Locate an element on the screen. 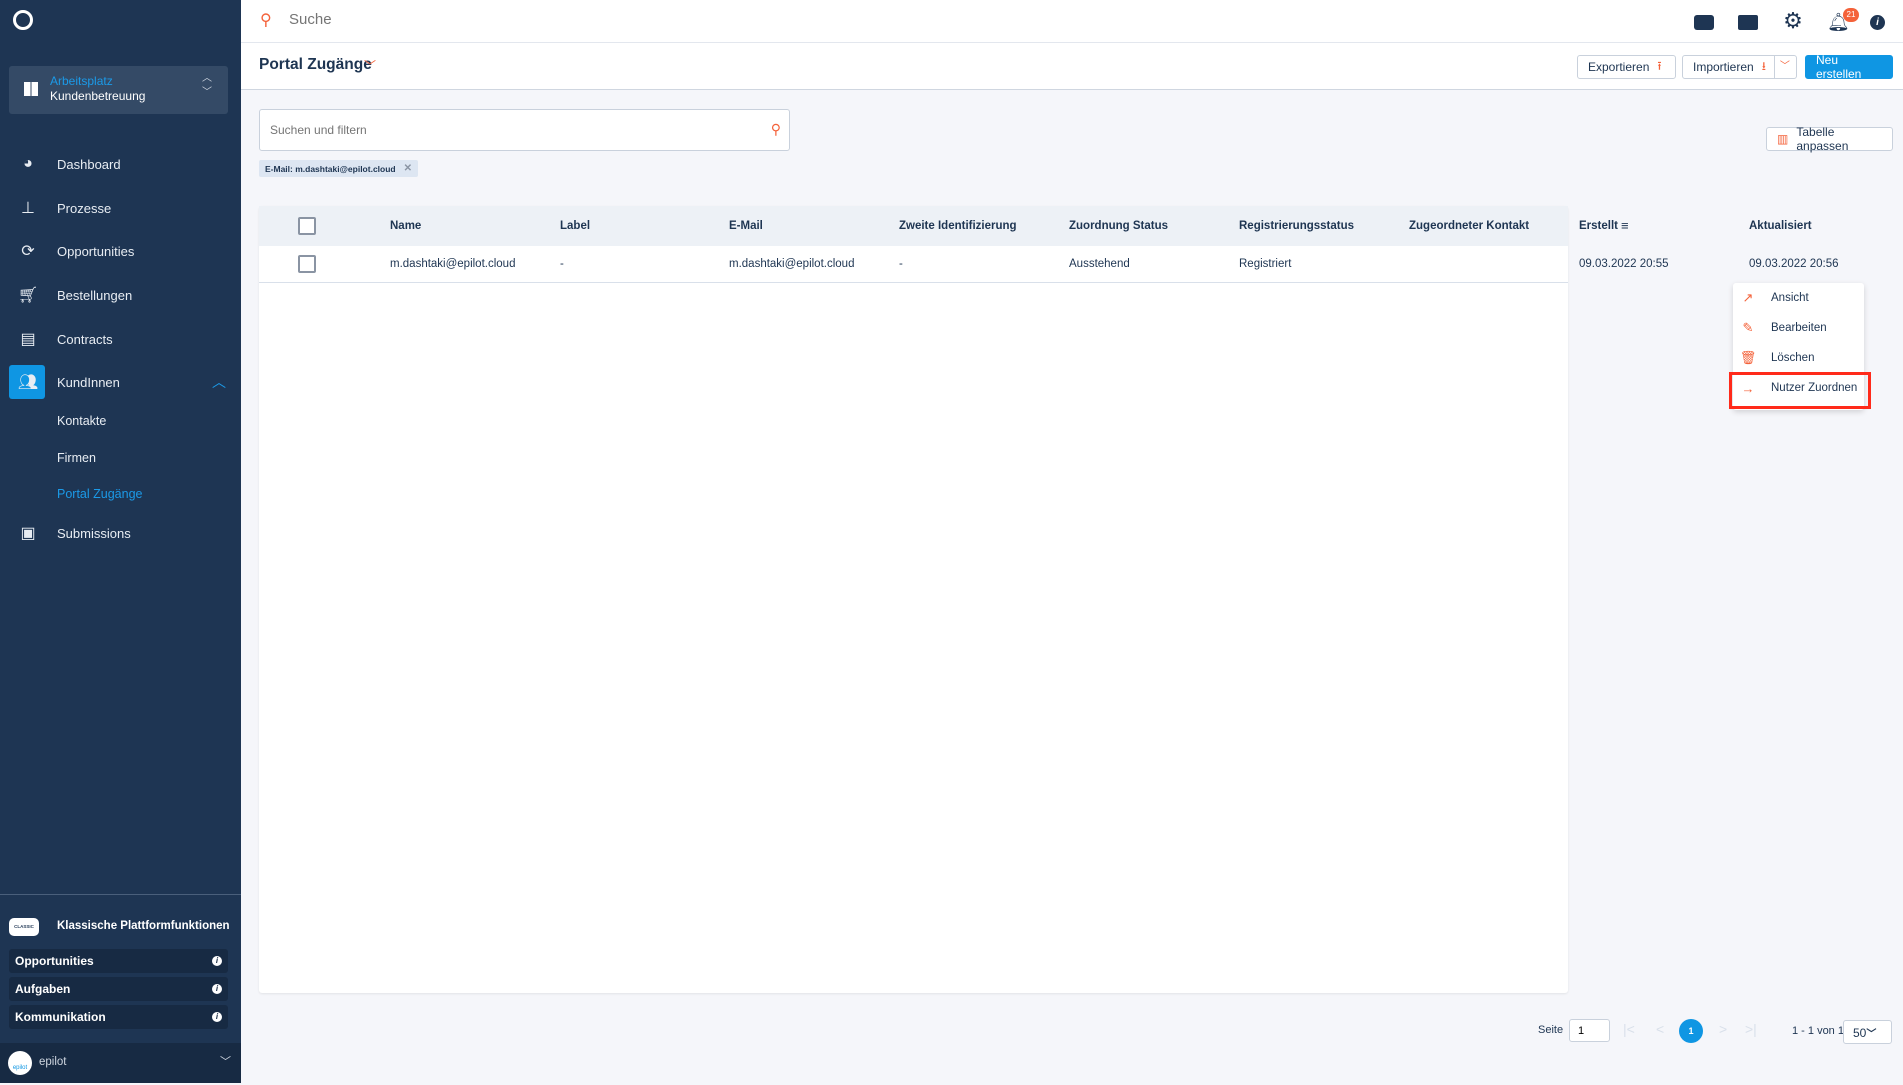  cell-assignment-status: Ausstehend is located at coordinates (1099, 264).